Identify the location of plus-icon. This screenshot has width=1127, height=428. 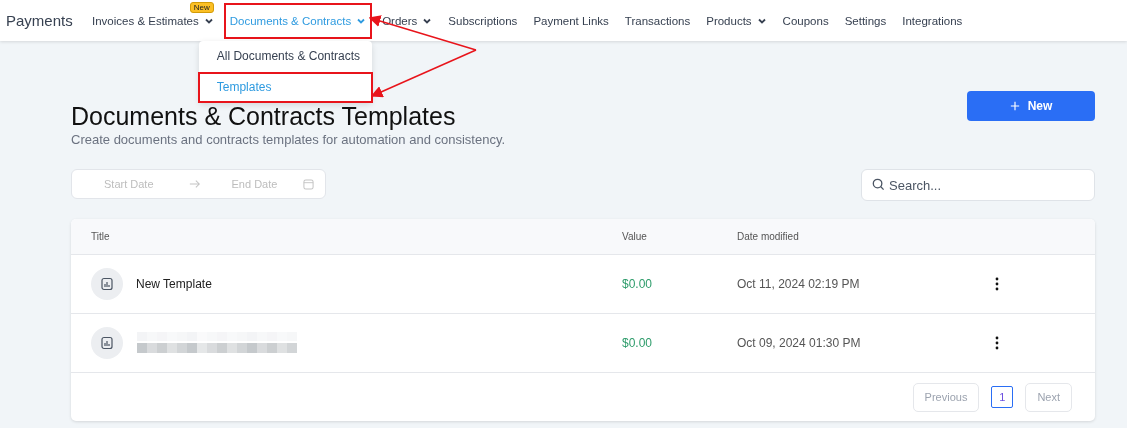
(1014, 106).